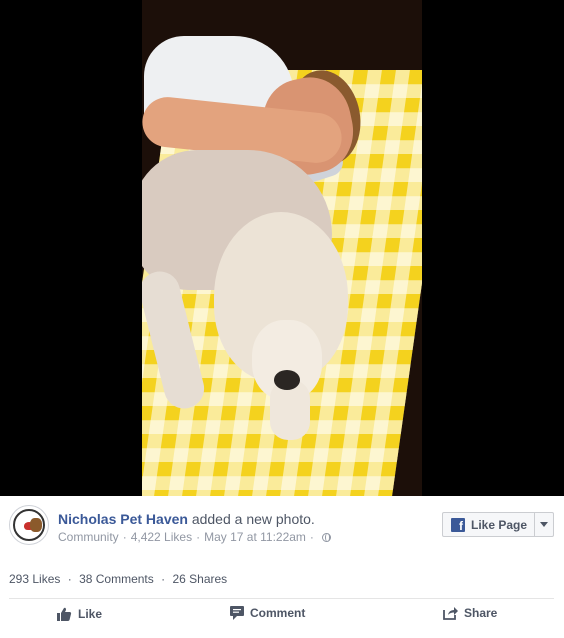 Image resolution: width=564 pixels, height=638 pixels. I want to click on avatar-dog-icon, so click(36, 525).